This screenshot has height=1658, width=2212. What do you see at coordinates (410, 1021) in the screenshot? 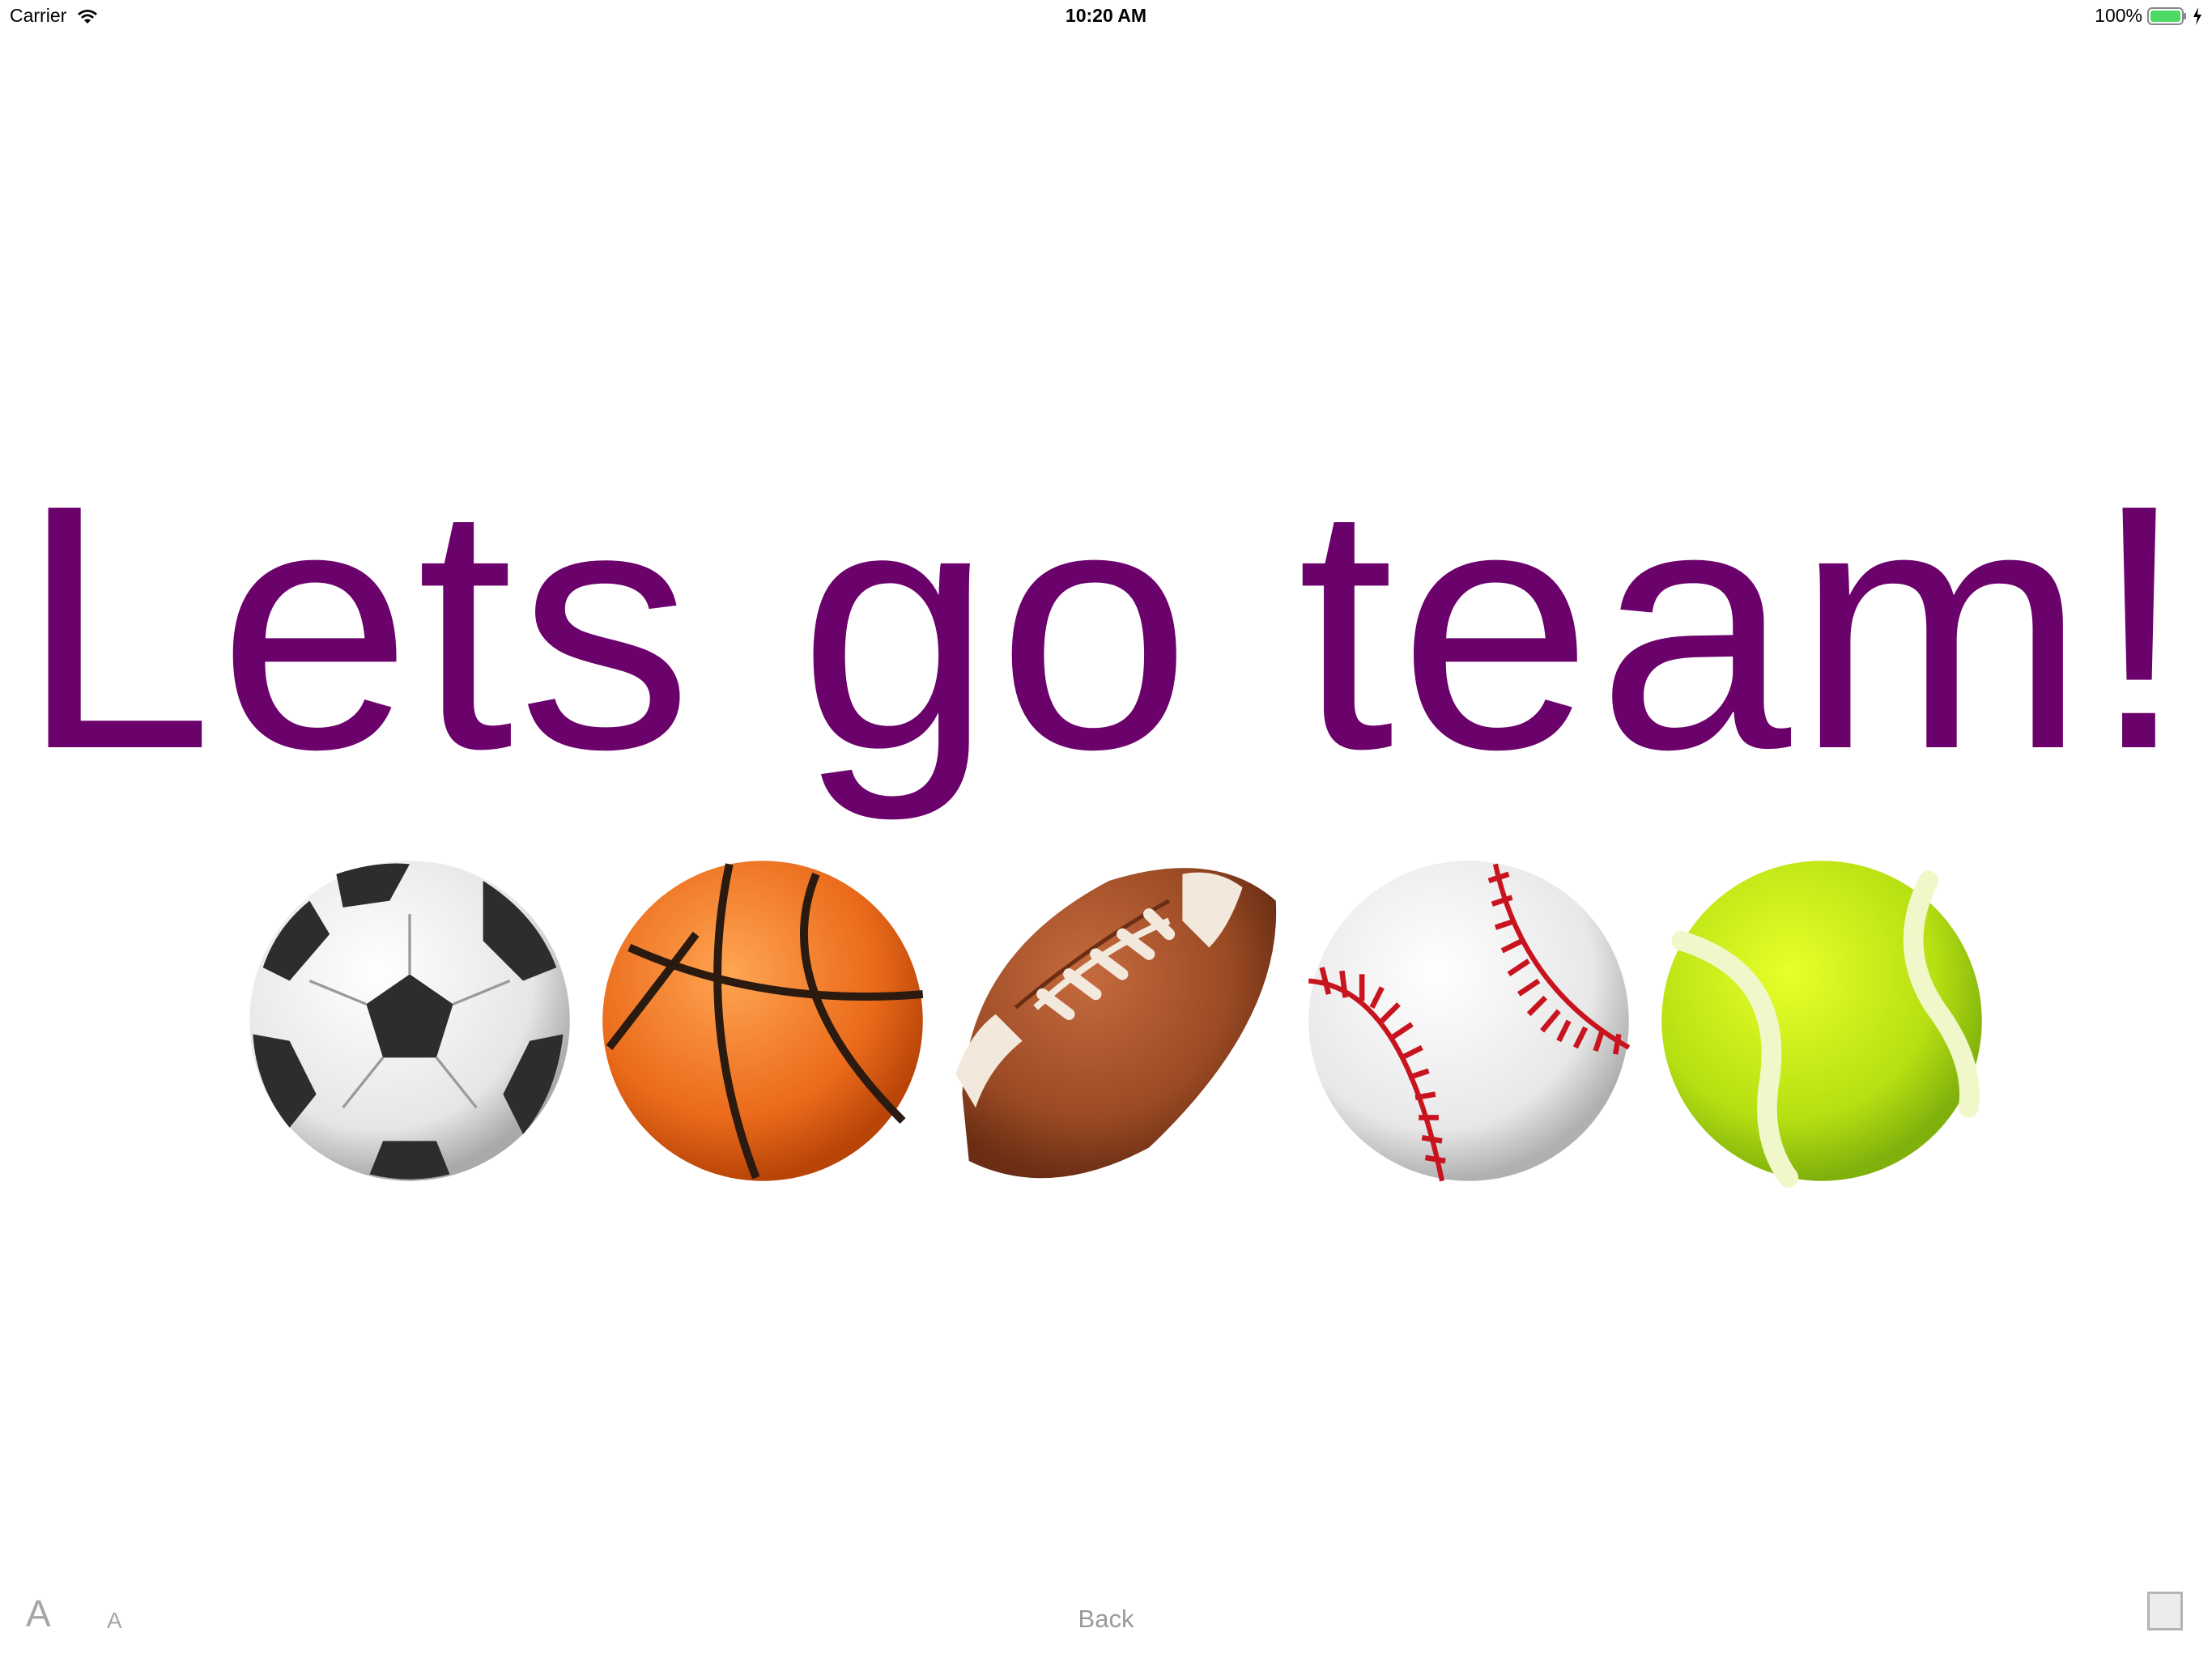
I see `soccer-ball-icon` at bounding box center [410, 1021].